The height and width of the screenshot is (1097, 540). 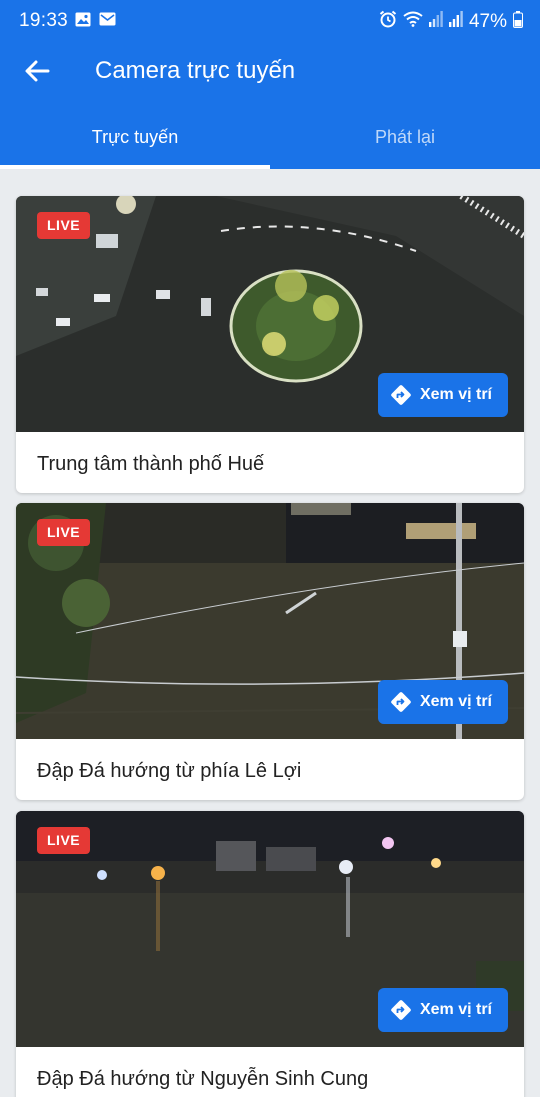 I want to click on tab-playback: Phát lại, so click(x=405, y=138).